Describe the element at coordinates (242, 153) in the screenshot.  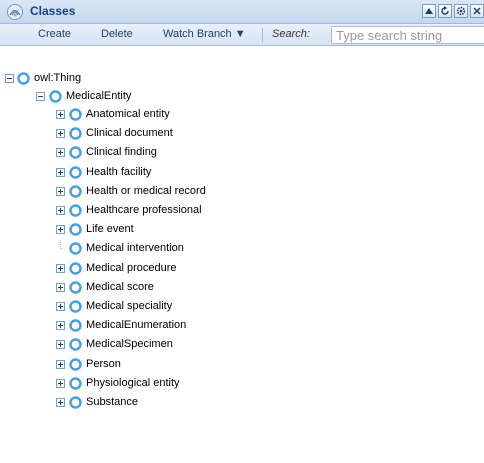
I see `tree-node: Clinical finding` at that location.